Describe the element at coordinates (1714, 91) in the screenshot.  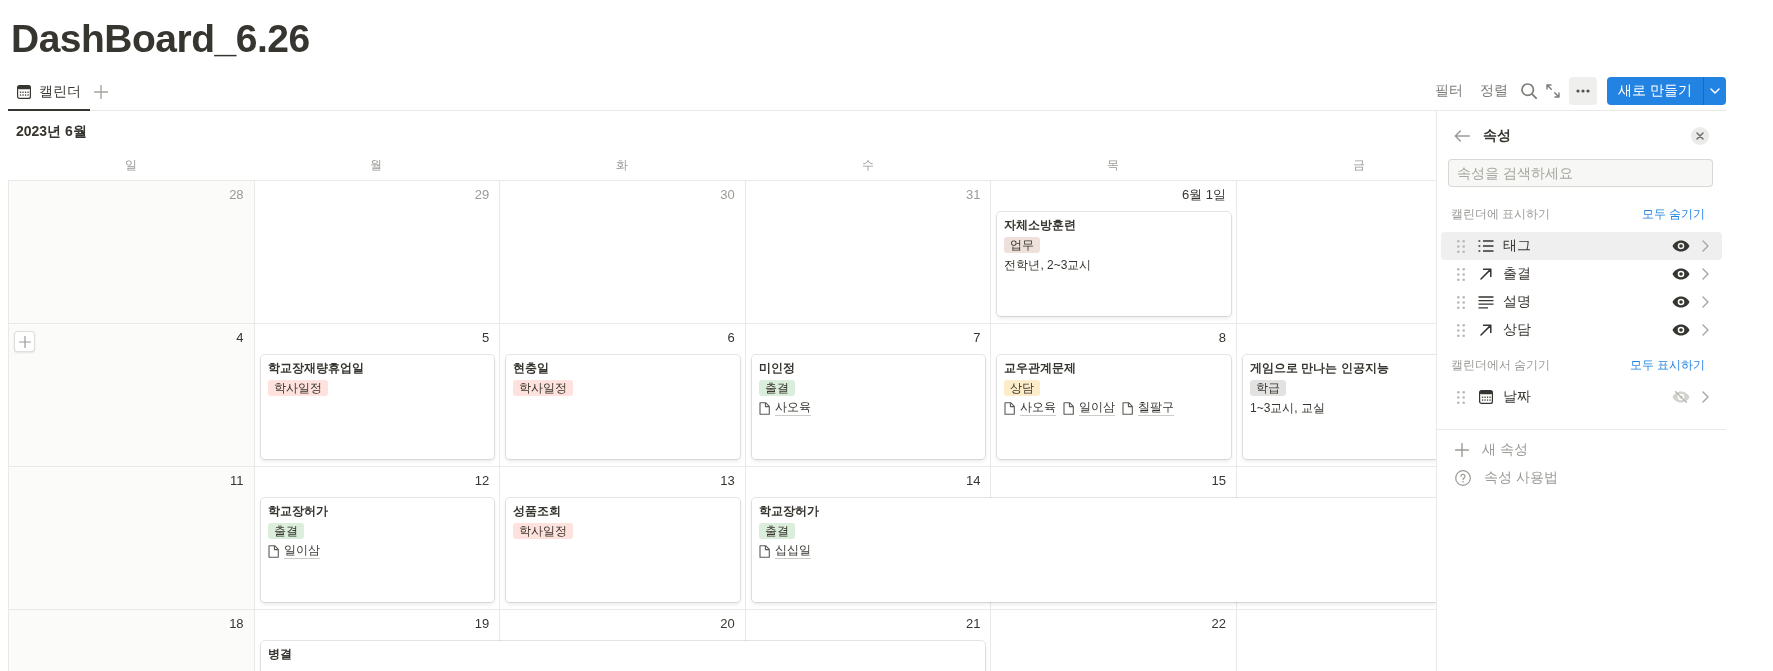
I see `dropdown-button` at that location.